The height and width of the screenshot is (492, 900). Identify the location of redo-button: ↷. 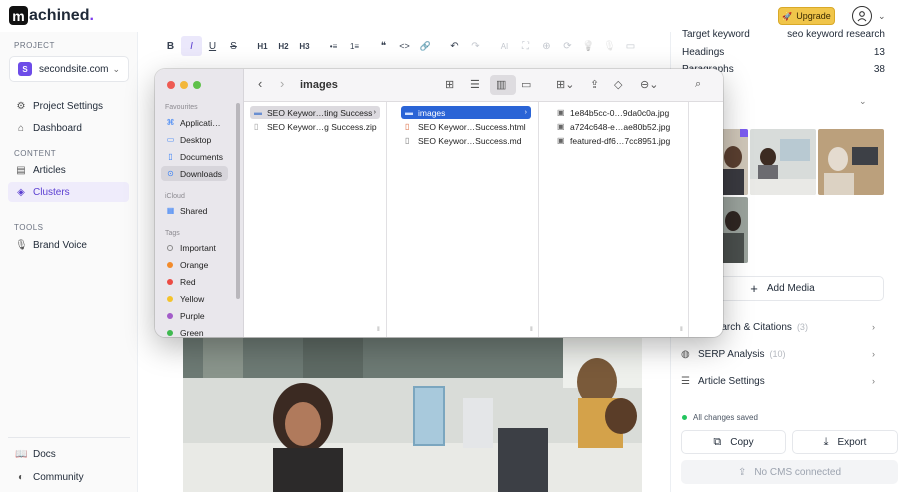
(475, 46).